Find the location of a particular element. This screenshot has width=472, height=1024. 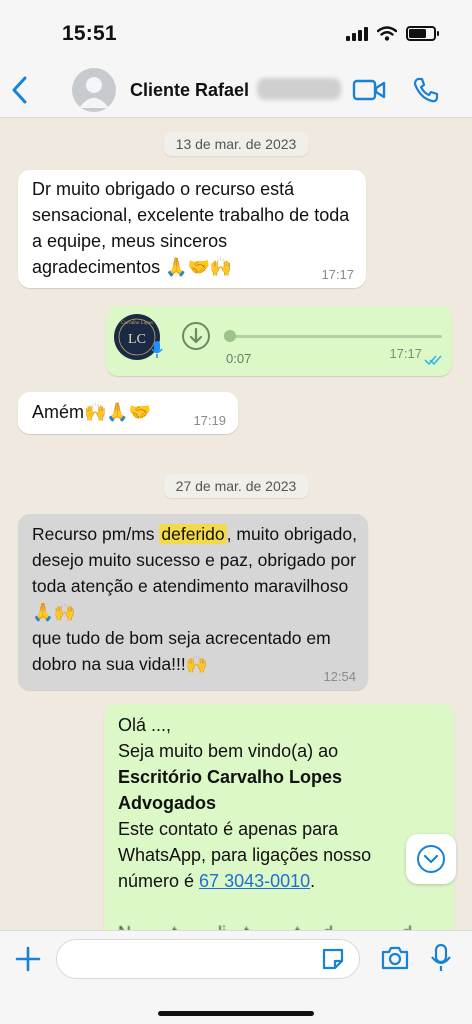

battery-icon is located at coordinates (422, 33).